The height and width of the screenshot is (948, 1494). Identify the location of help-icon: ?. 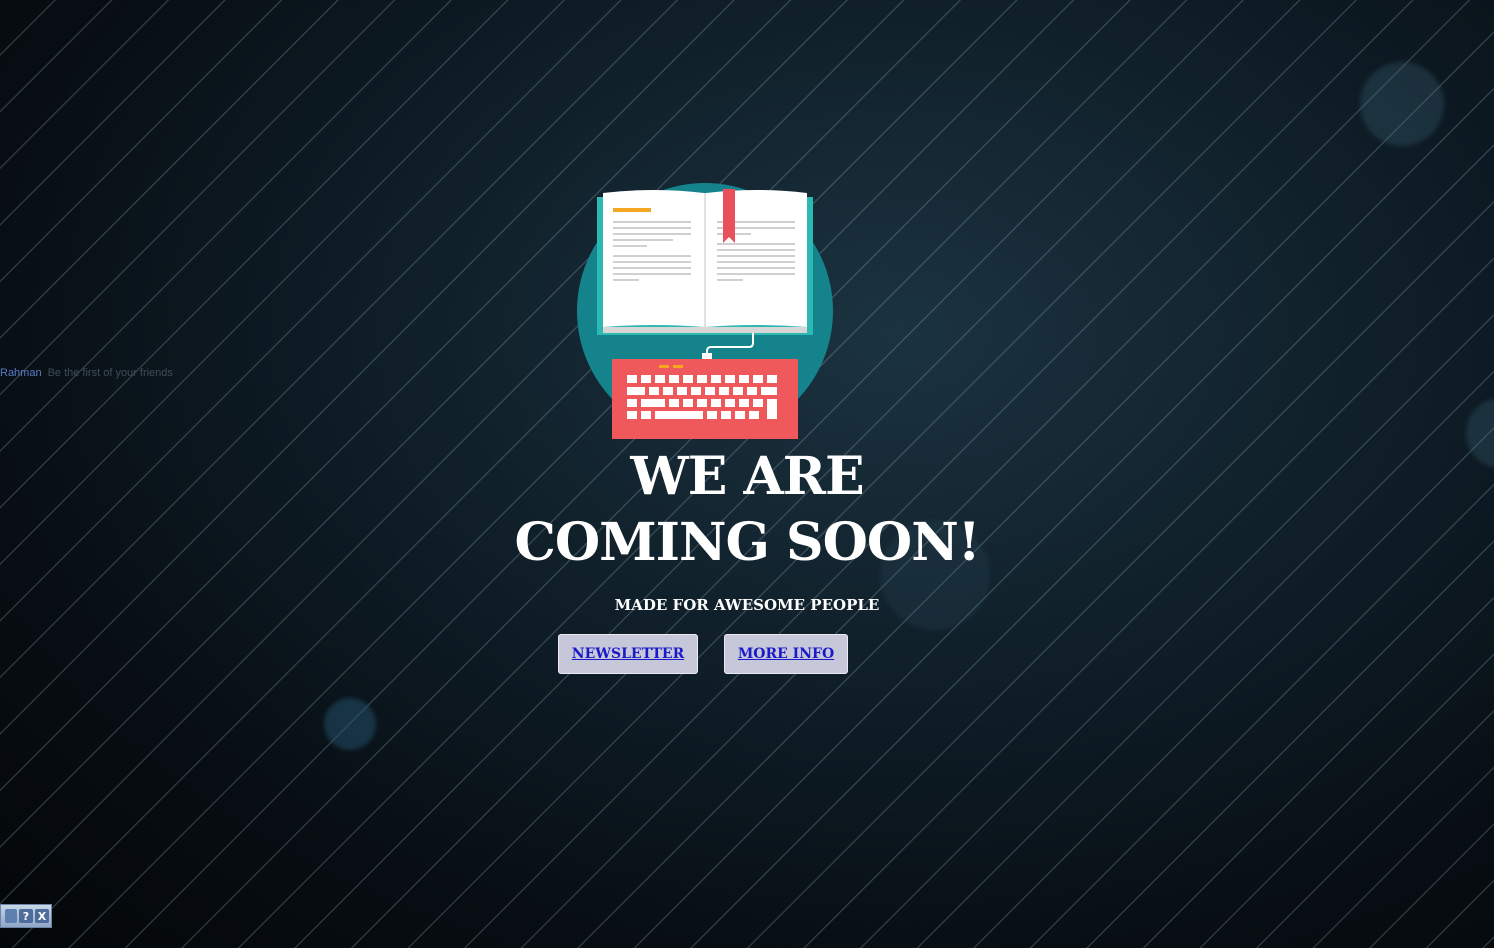
(26, 916).